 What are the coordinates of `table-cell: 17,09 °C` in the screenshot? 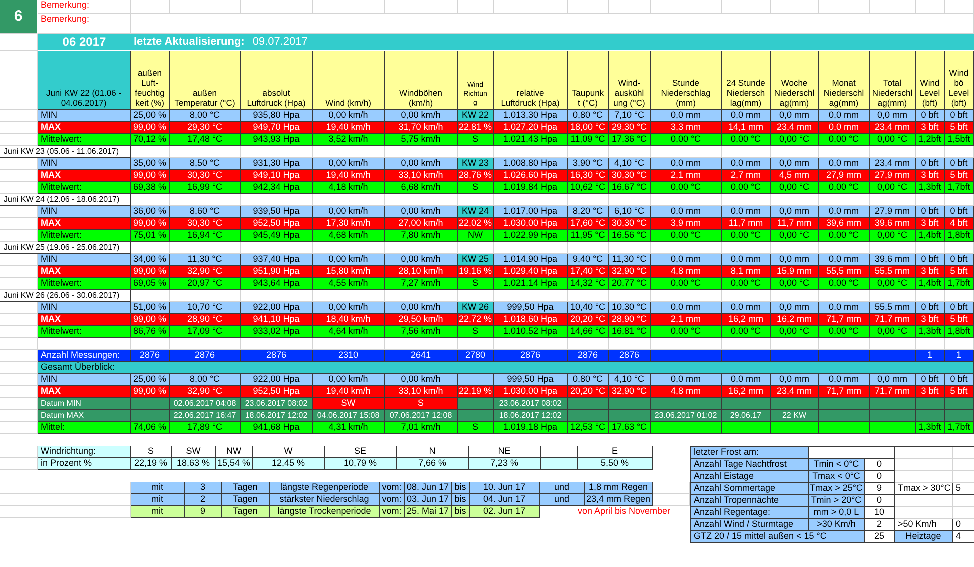 It's located at (205, 332).